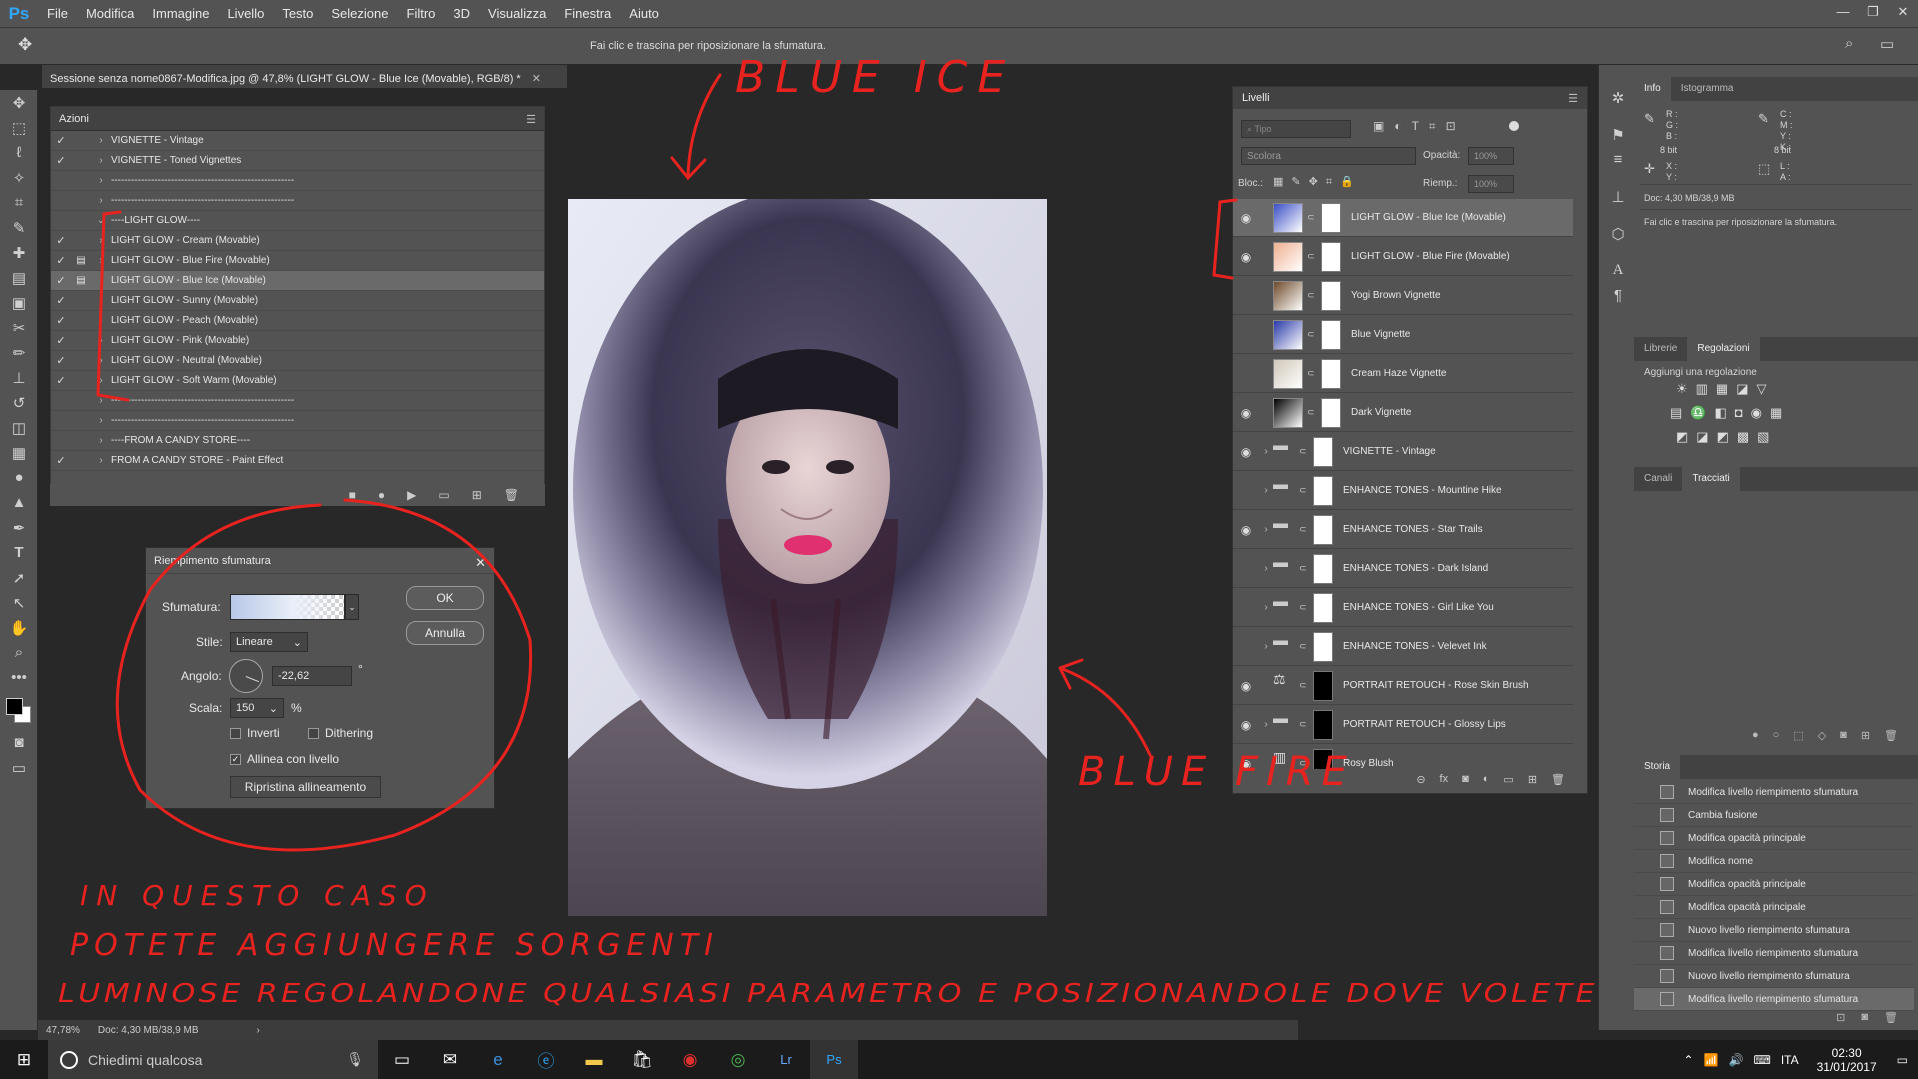 The height and width of the screenshot is (1079, 1918). What do you see at coordinates (1465, 784) in the screenshot?
I see `add-mask-icon: ◙` at bounding box center [1465, 784].